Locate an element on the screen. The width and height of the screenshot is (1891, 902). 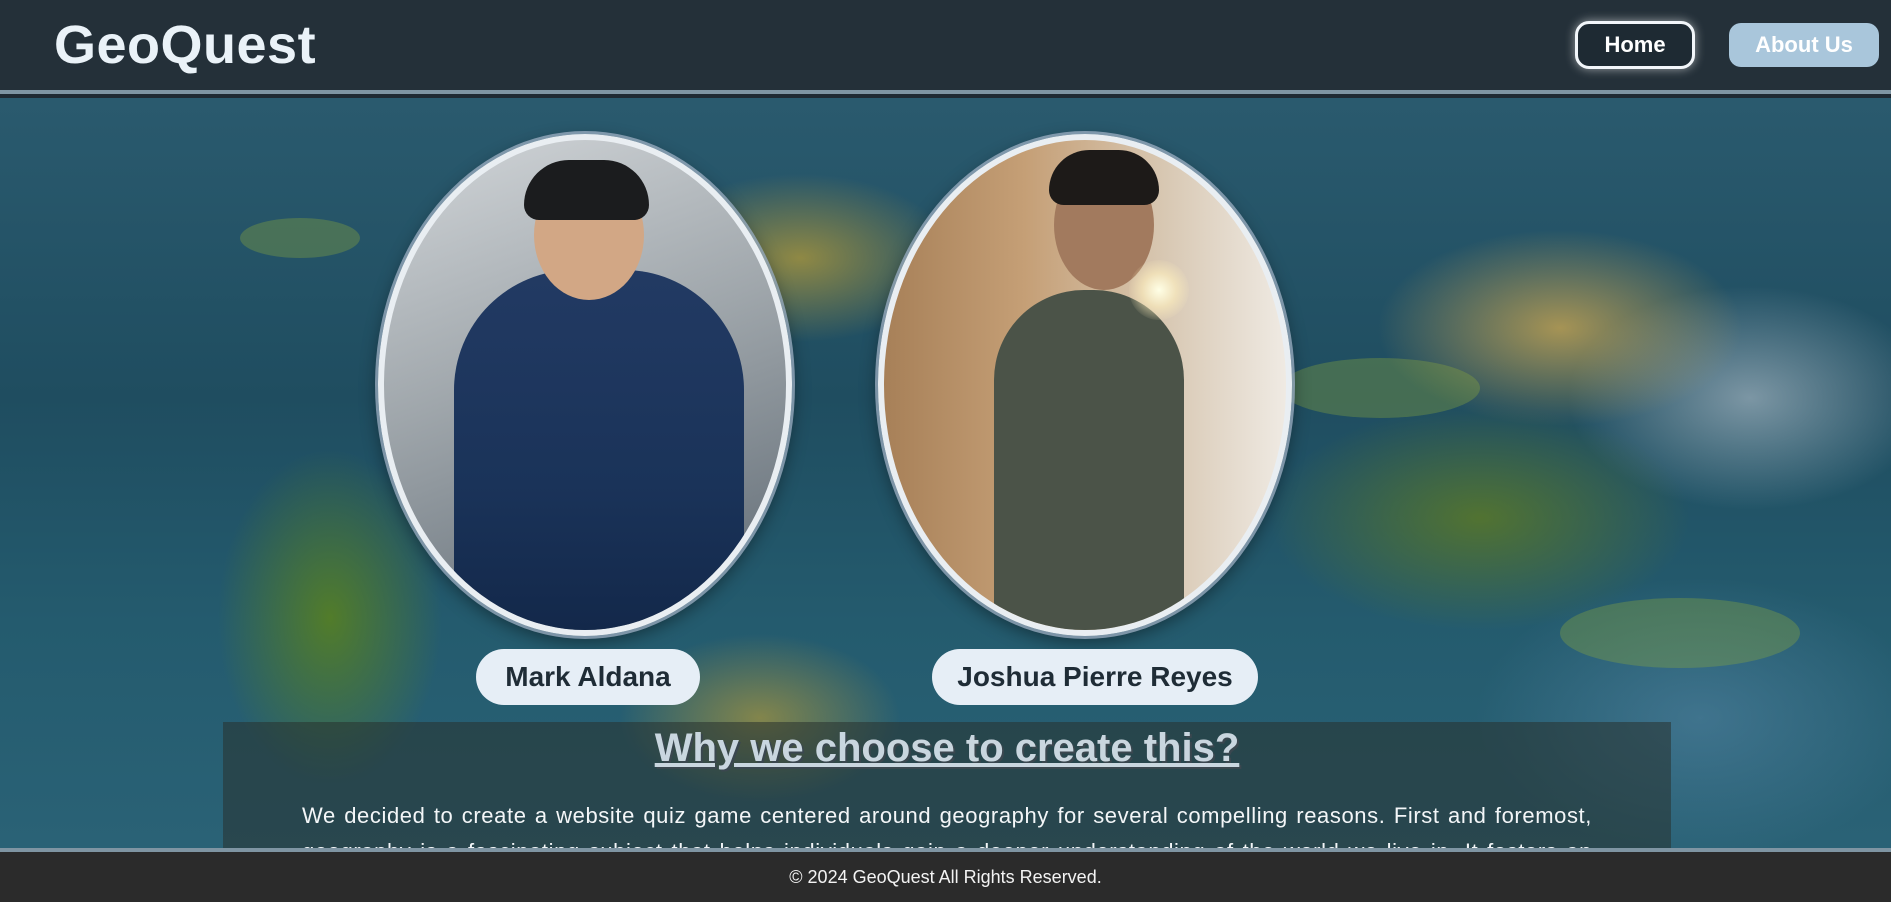
nav-home-button: Home is located at coordinates (1635, 45).